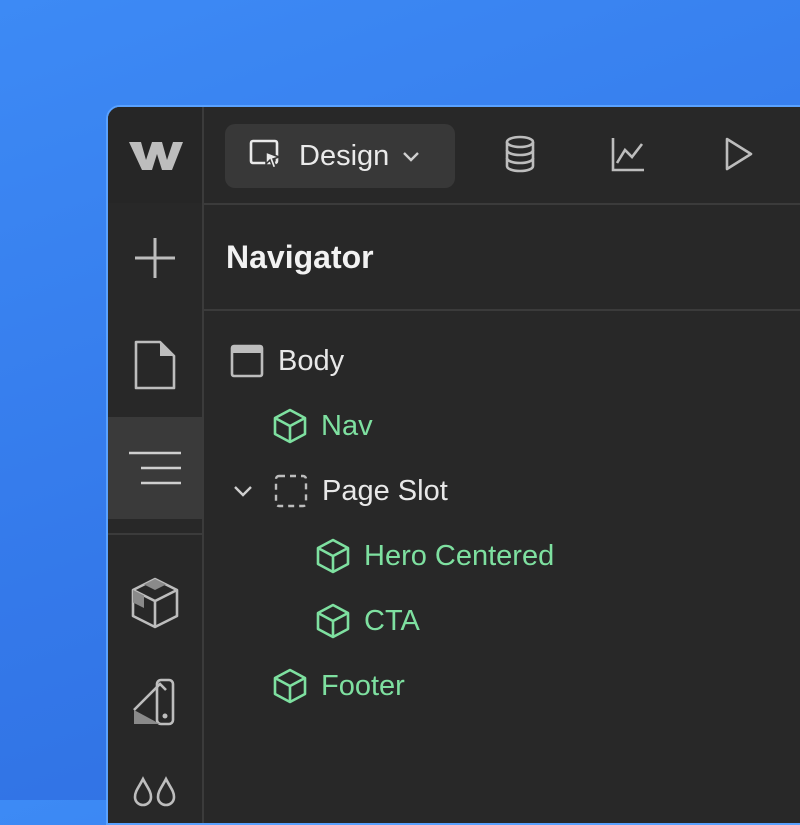 The height and width of the screenshot is (825, 800). What do you see at coordinates (502, 258) in the screenshot?
I see `navigator-header: Navigator` at bounding box center [502, 258].